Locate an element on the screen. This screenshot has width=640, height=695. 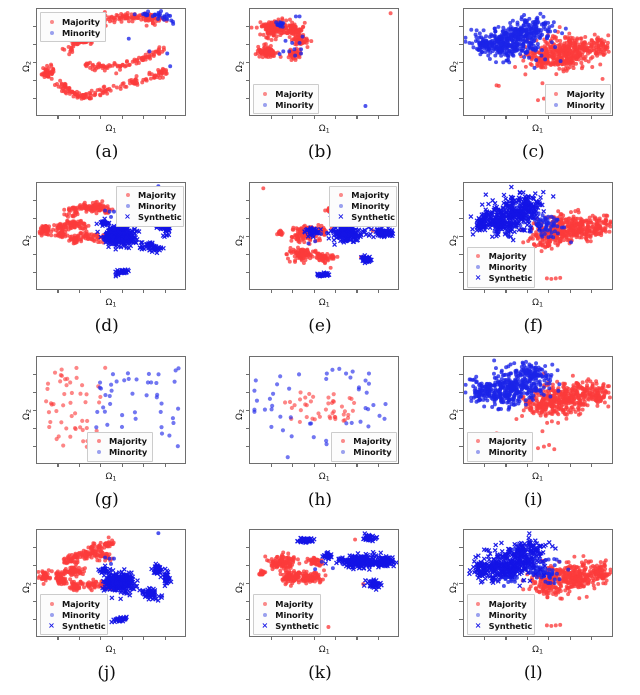
plot-area: Majority Minority is located at coordinates (537, 409).